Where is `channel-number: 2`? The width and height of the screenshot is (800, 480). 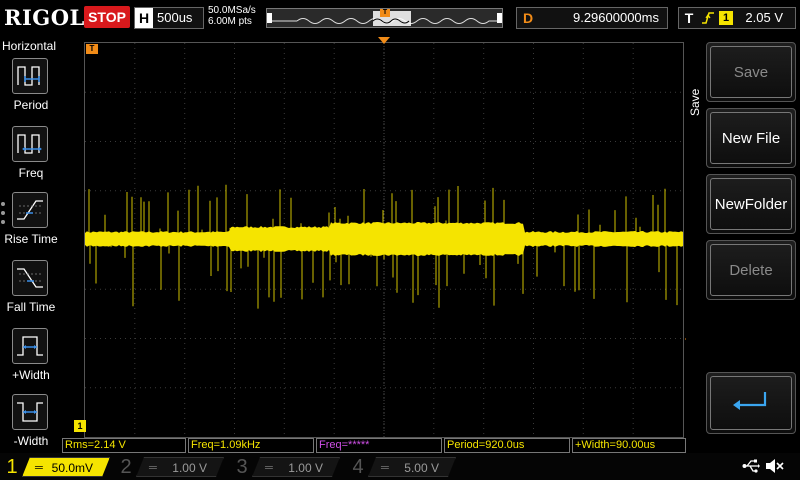 channel-number: 2 is located at coordinates (126, 467).